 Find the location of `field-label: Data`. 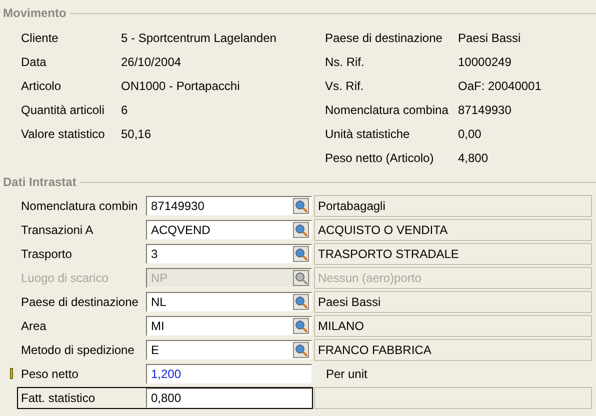

field-label: Data is located at coordinates (34, 62).